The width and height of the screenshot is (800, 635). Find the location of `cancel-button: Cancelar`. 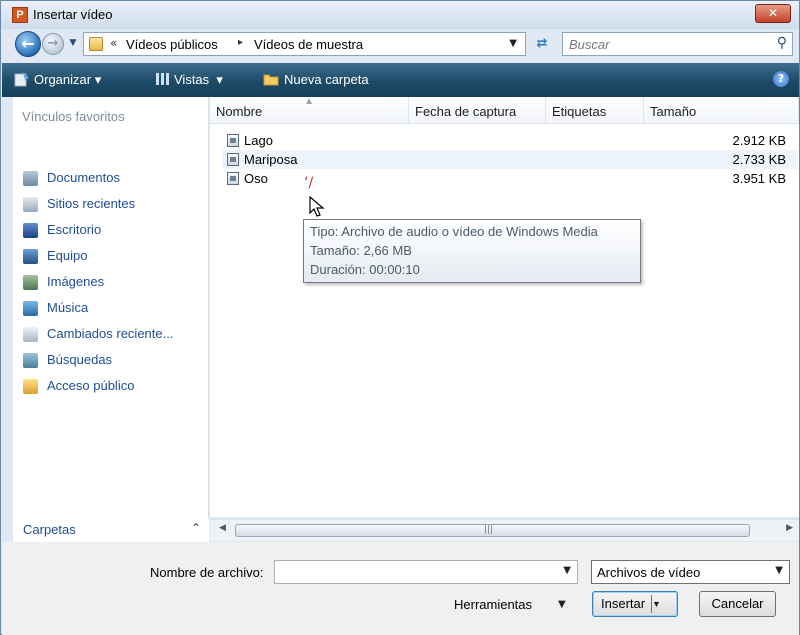

cancel-button: Cancelar is located at coordinates (737, 604).